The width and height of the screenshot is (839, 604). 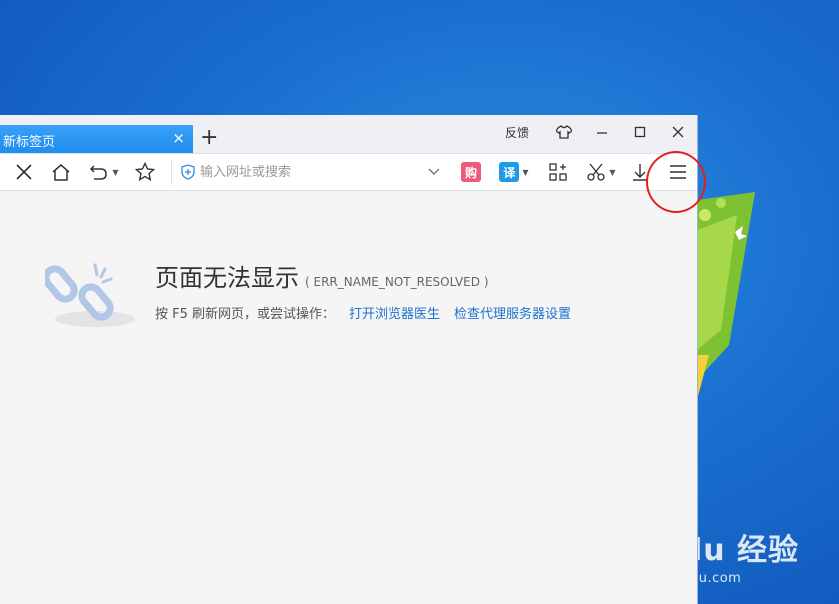 What do you see at coordinates (394, 314) in the screenshot?
I see `open-browser-doctor-link: 打开浏览器医生` at bounding box center [394, 314].